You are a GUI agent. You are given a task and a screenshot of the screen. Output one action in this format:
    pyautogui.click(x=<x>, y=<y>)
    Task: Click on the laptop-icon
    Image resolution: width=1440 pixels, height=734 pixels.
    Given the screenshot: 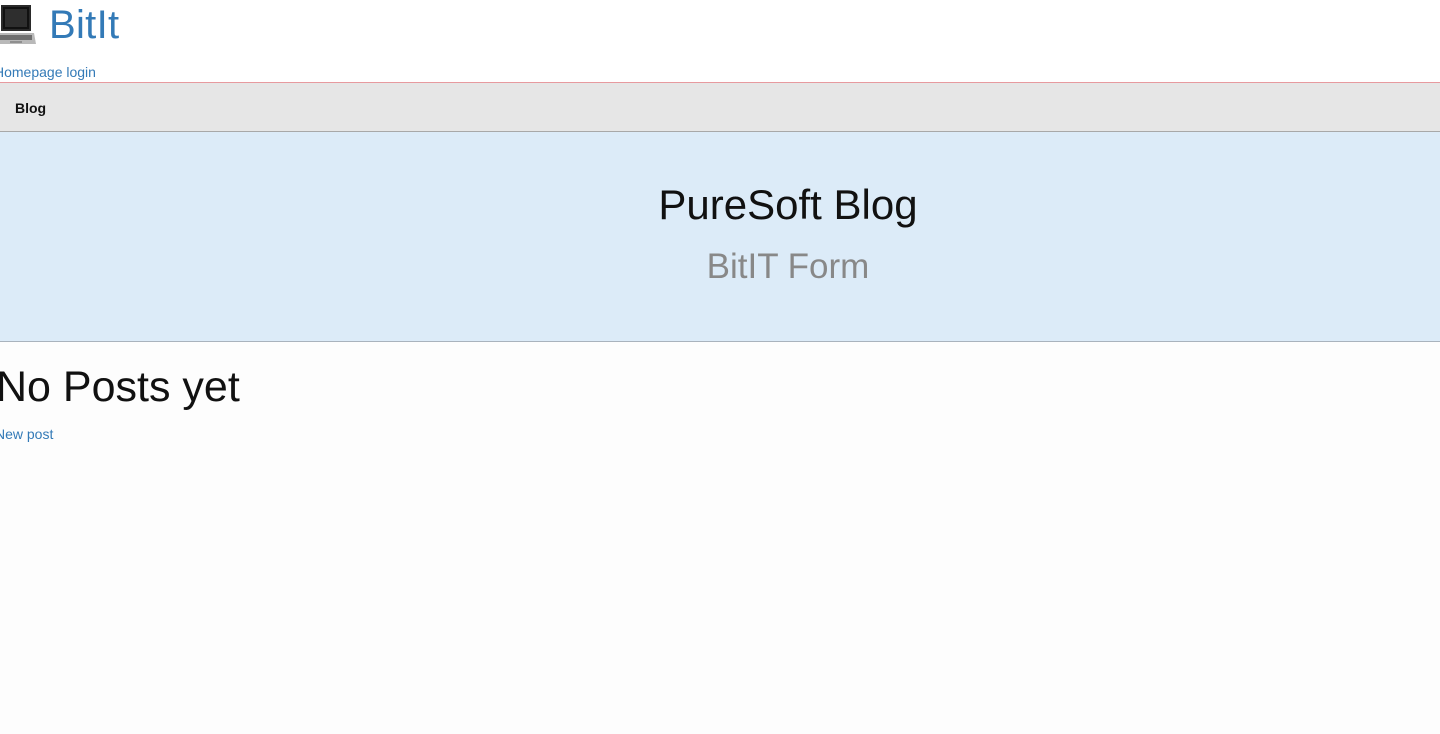 What is the action you would take?
    pyautogui.click(x=18, y=24)
    